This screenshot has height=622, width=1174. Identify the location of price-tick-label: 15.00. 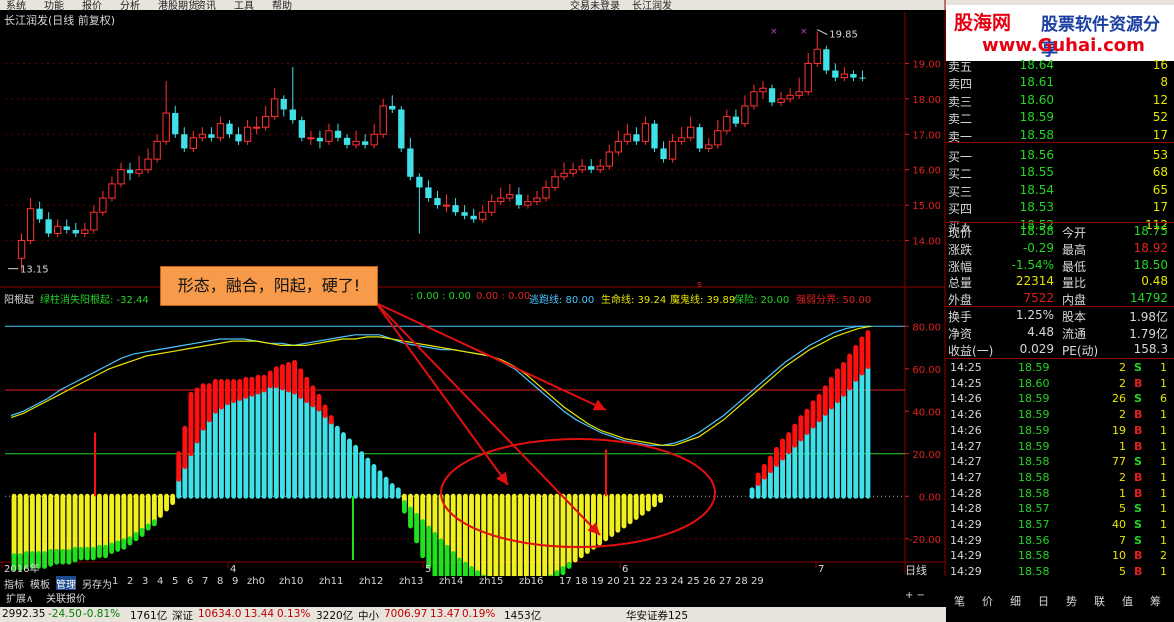
(926, 206).